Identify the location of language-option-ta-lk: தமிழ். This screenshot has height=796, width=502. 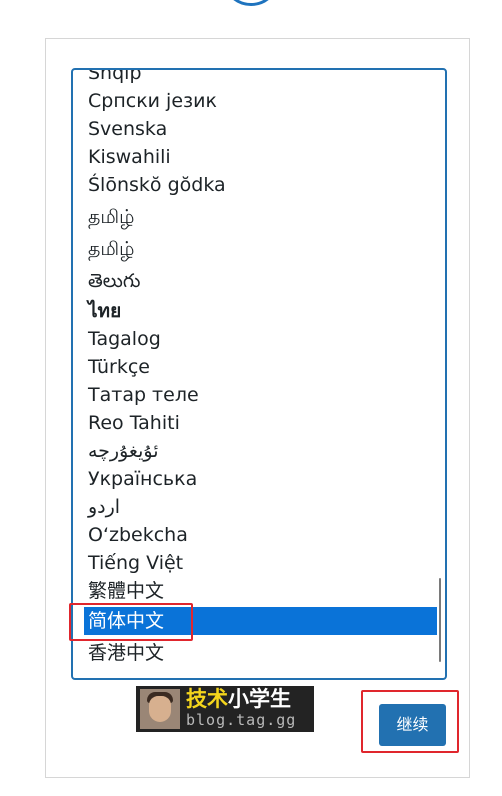
(260, 249).